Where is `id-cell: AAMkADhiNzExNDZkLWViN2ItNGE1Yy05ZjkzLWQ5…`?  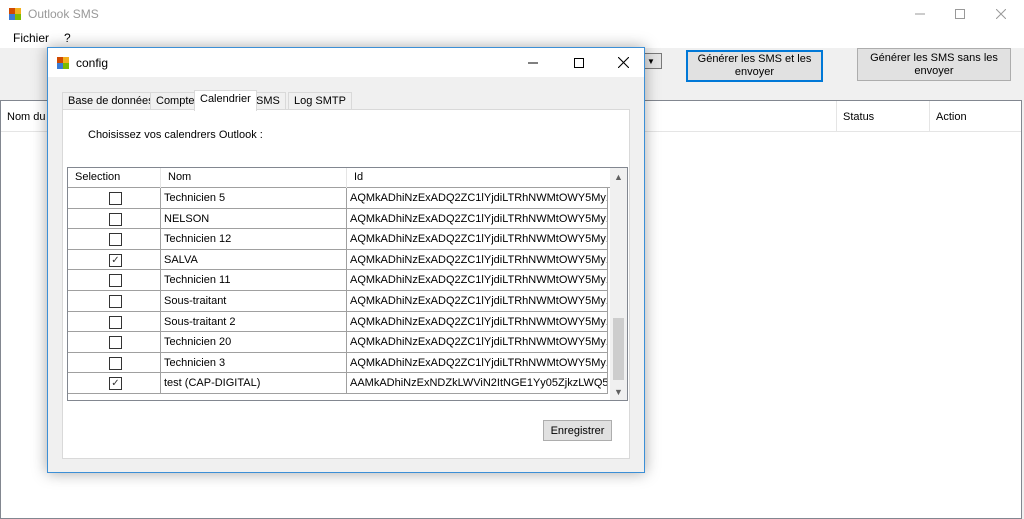
id-cell: AAMkADhiNzExNDZkLWViN2ItNGE1Yy05ZjkzLWQ5… is located at coordinates (477, 383).